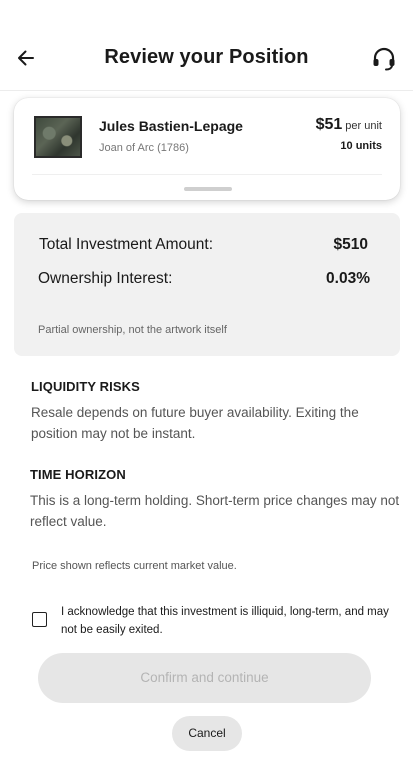 The height and width of the screenshot is (768, 413). I want to click on unit-count: 10 units, so click(361, 146).